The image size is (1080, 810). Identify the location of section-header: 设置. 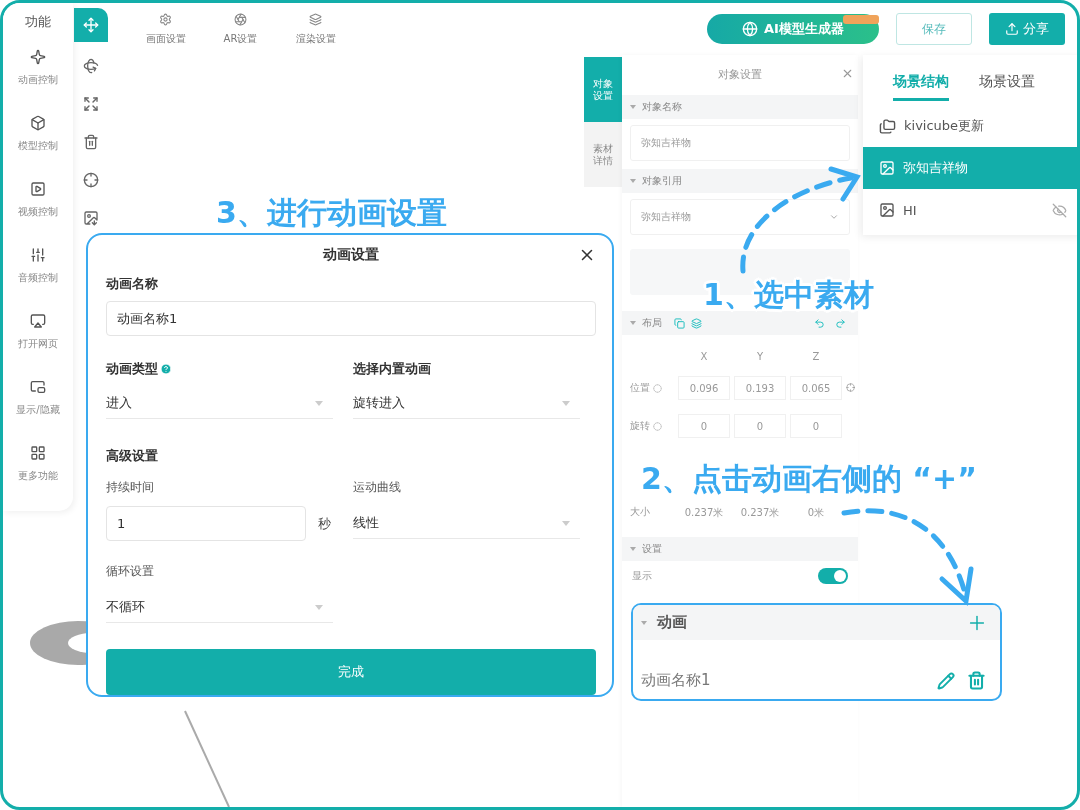
(740, 549).